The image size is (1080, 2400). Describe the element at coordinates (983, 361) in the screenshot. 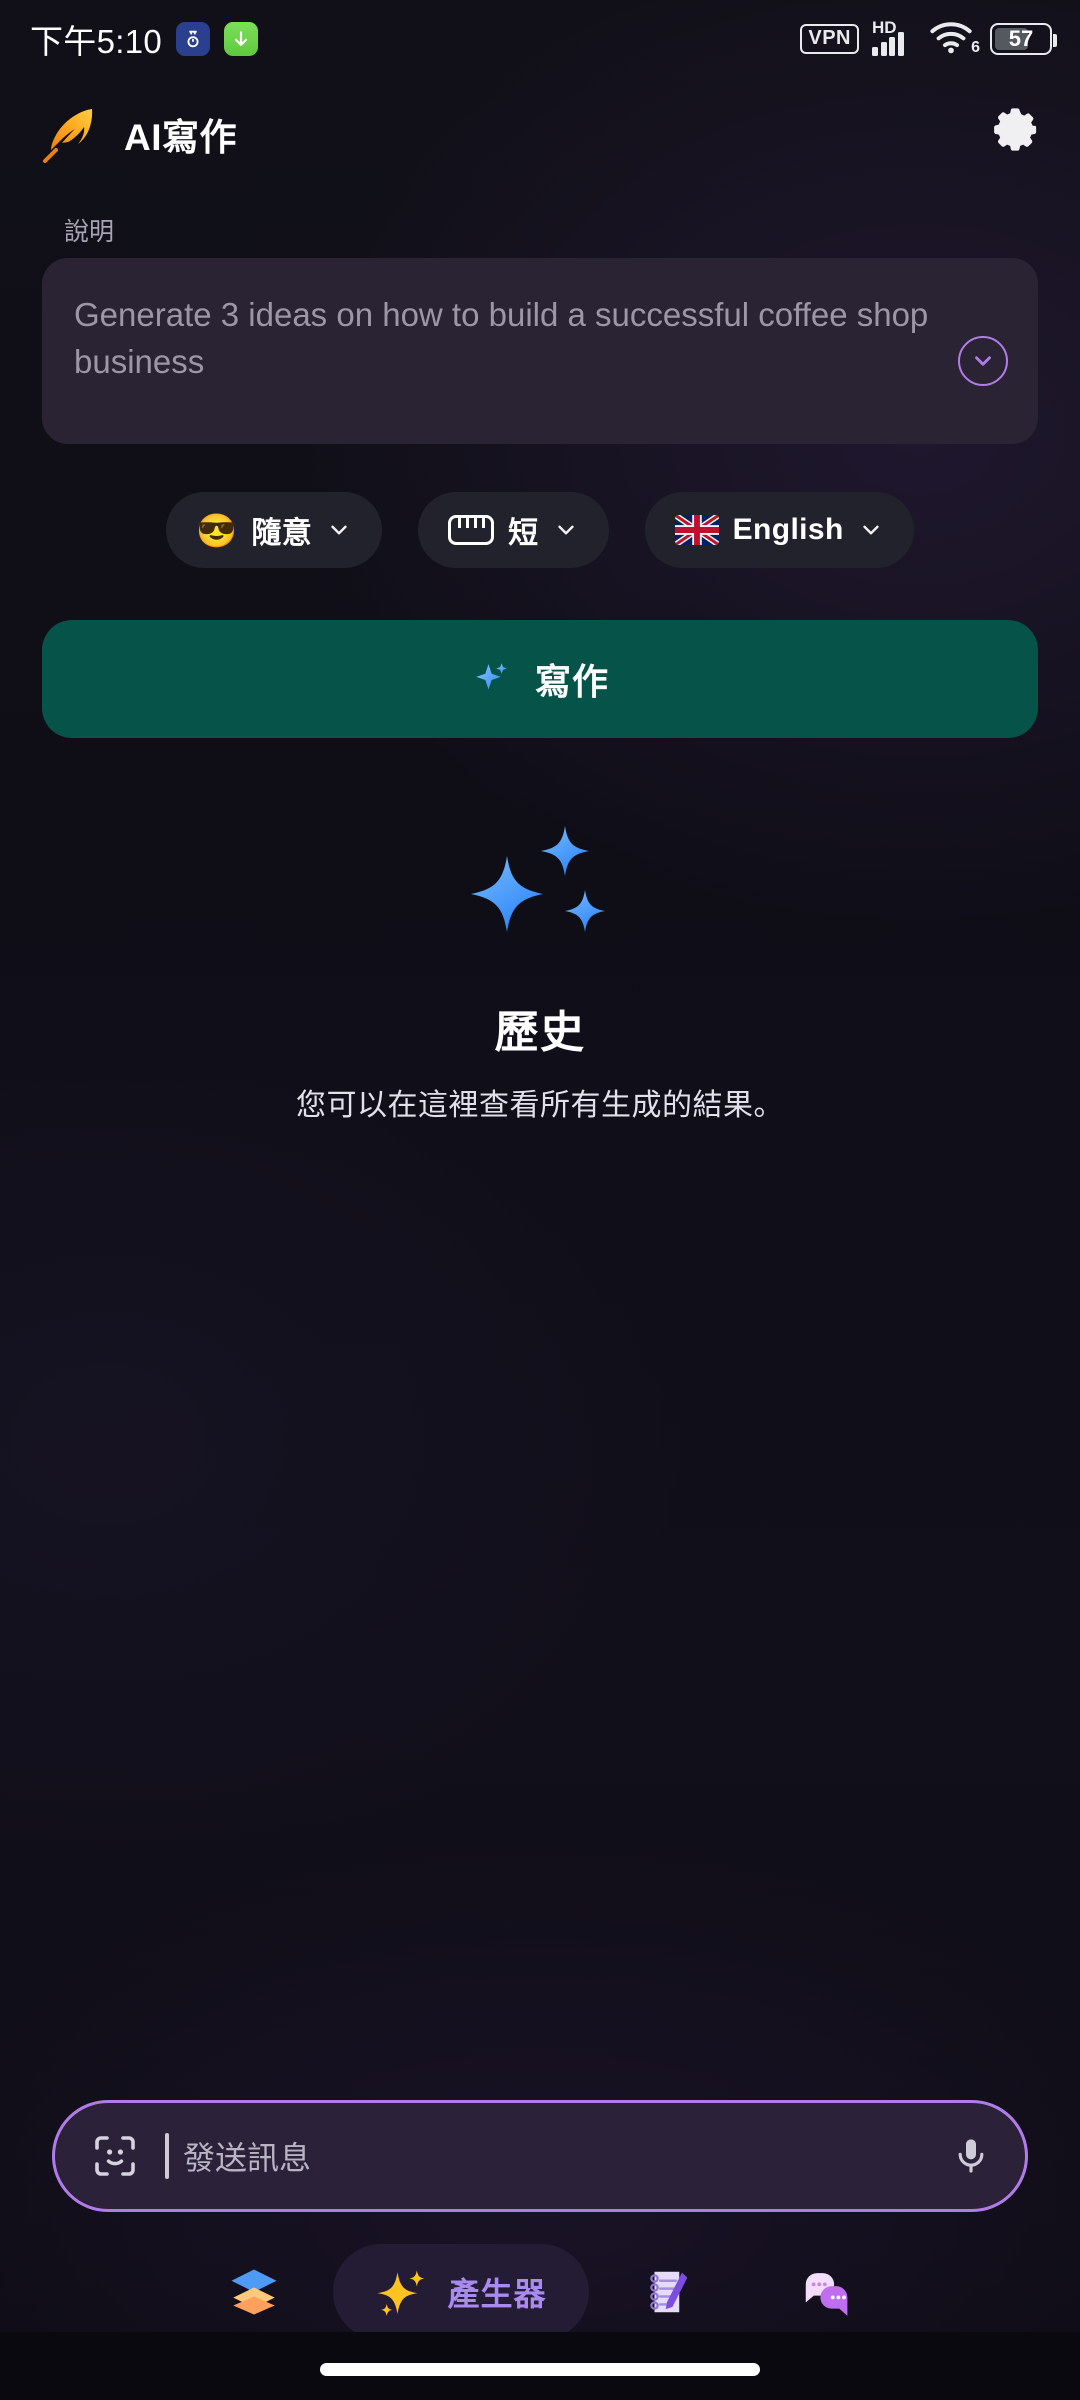

I see `chevron-down-circle-icon` at that location.